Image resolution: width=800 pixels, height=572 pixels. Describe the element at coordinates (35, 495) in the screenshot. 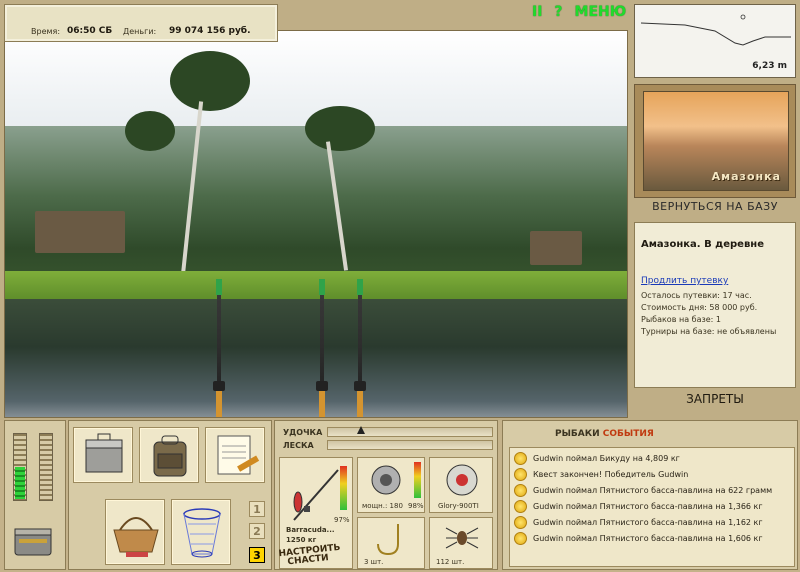

I see `status-meters` at that location.